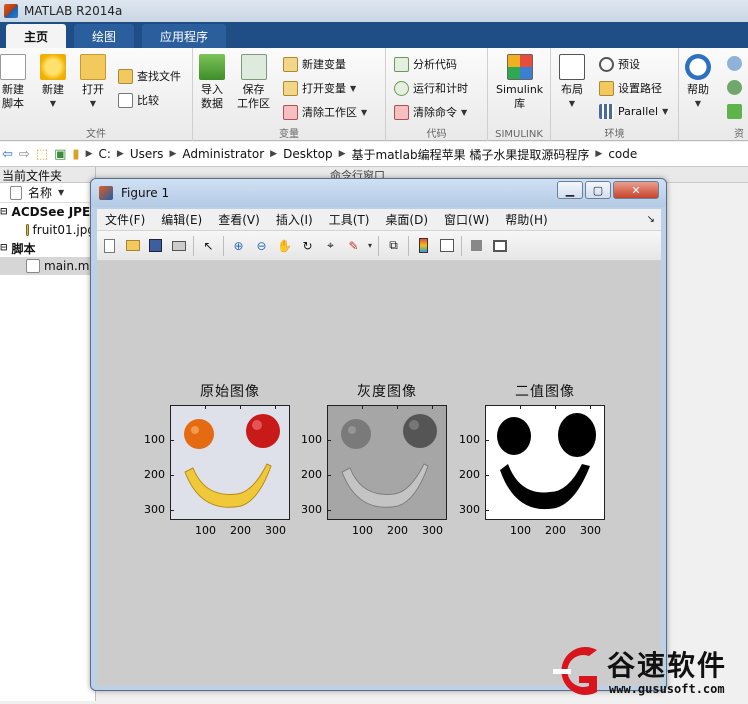 The width and height of the screenshot is (748, 704). I want to click on import-data-button: 导入 数据, so click(212, 82).